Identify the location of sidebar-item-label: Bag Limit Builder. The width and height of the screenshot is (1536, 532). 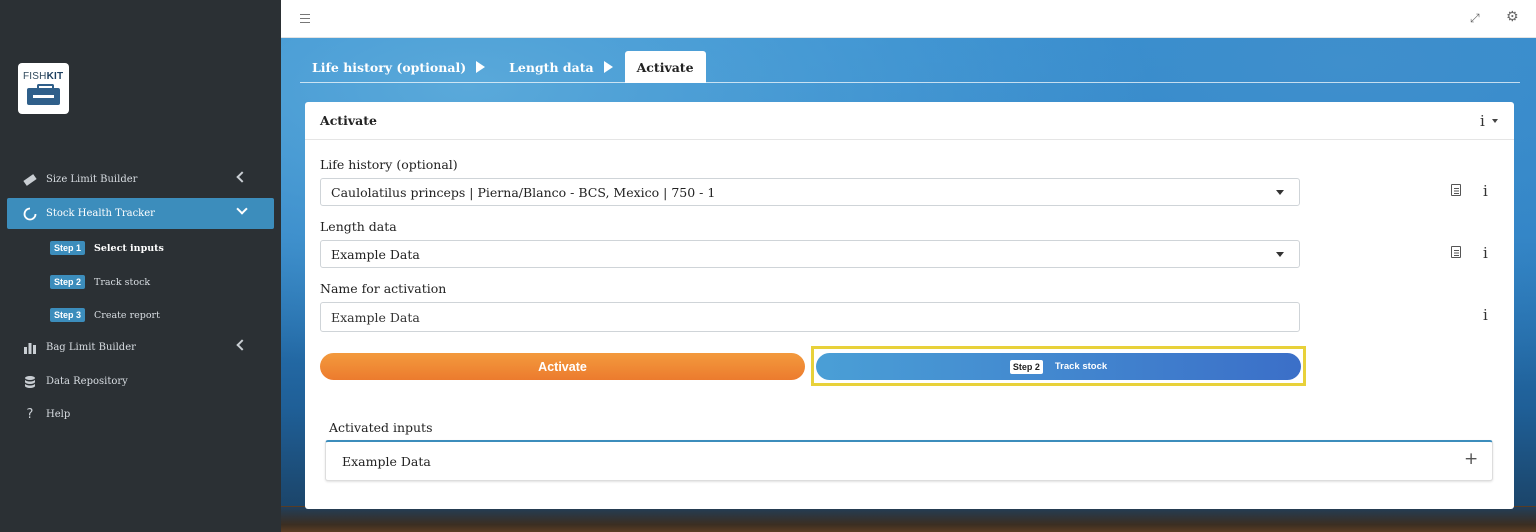
(91, 347).